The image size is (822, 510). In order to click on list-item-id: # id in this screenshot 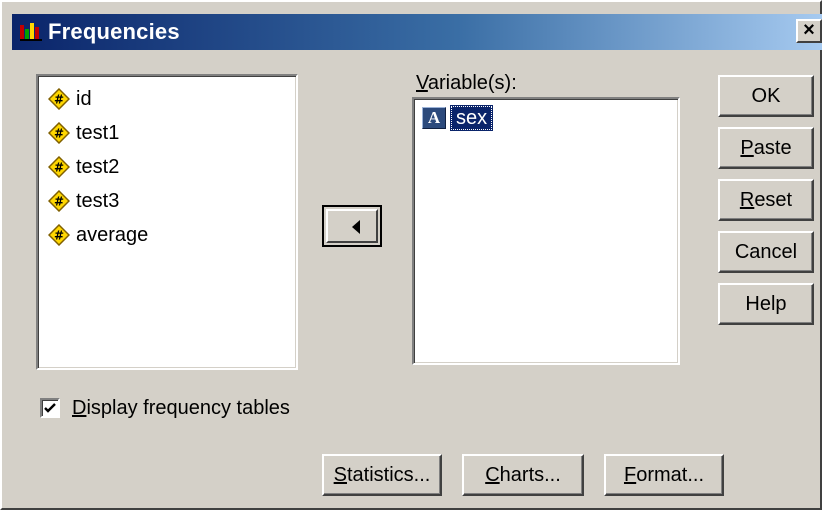, I will do `click(70, 99)`.